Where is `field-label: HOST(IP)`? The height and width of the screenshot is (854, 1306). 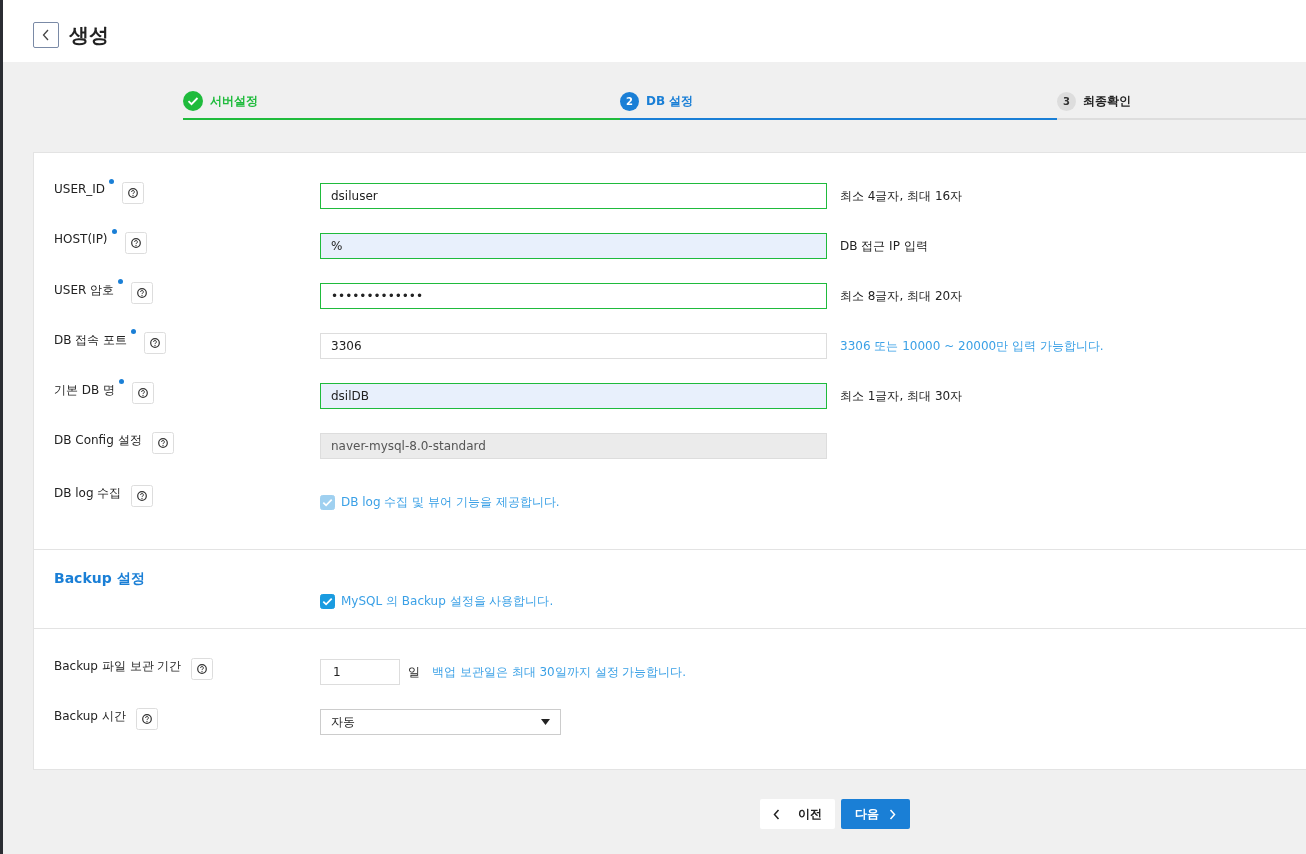 field-label: HOST(IP) is located at coordinates (81, 239).